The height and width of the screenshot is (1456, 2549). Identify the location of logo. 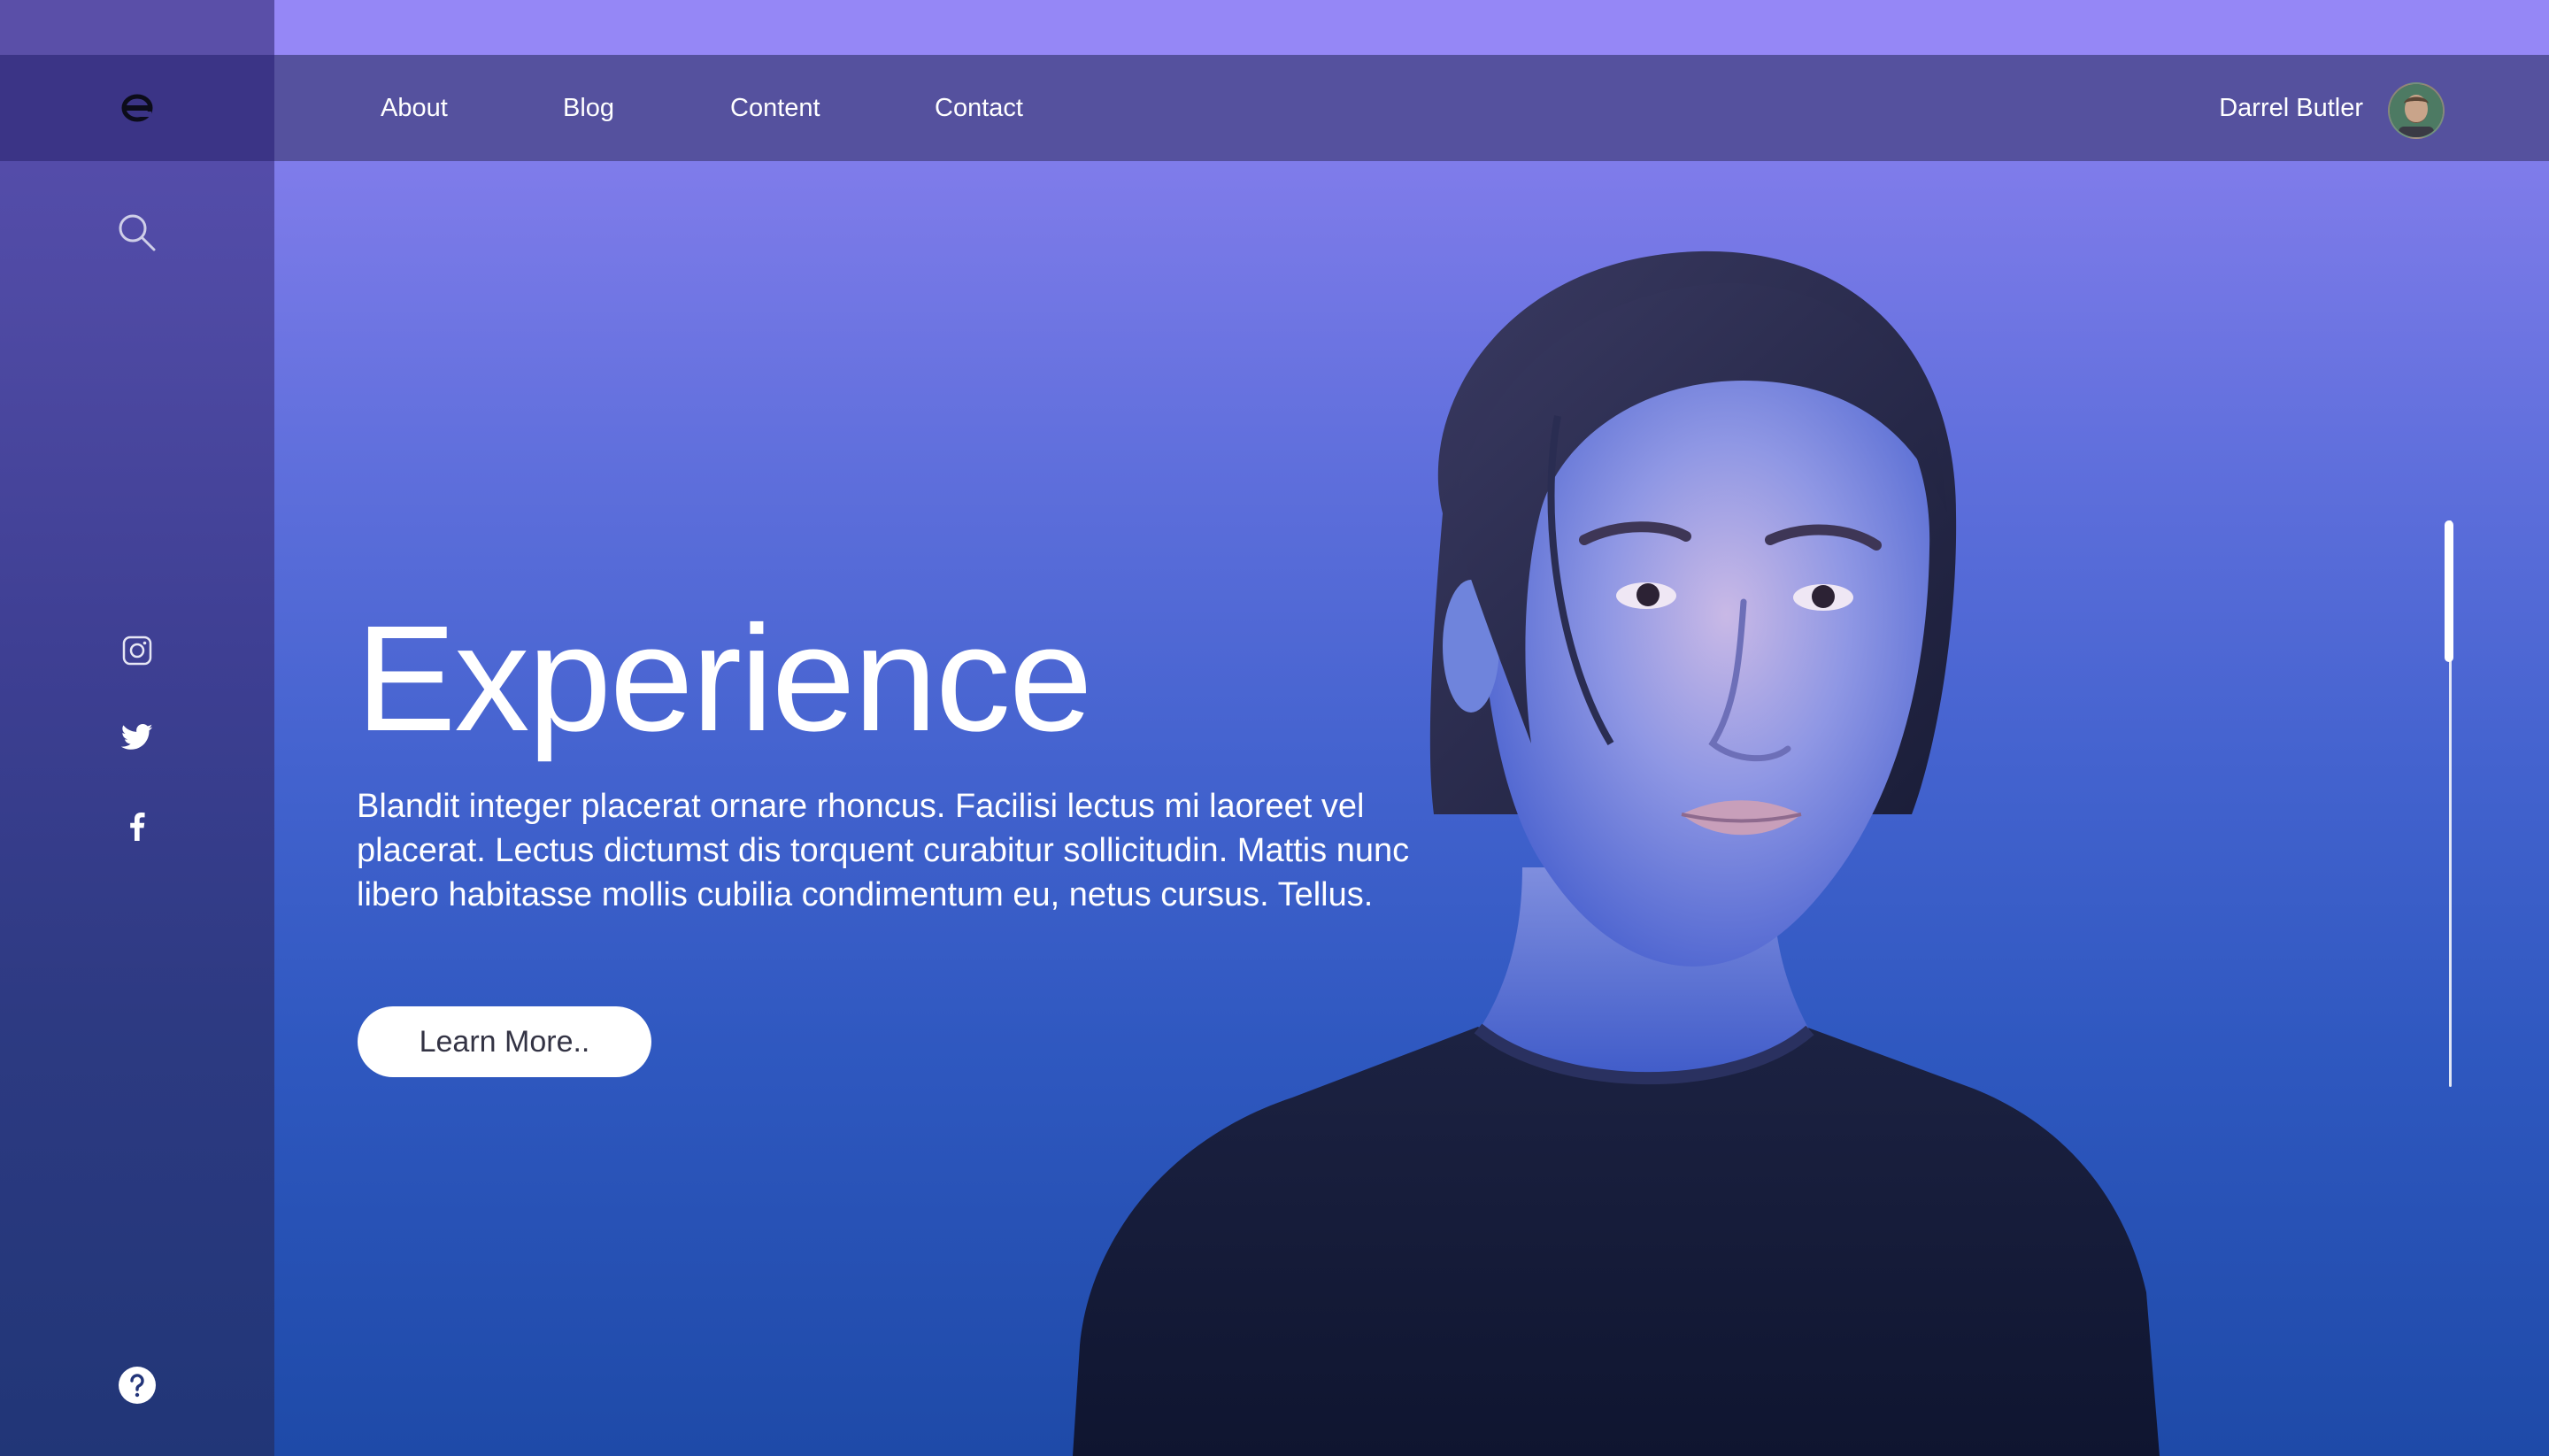
(137, 108).